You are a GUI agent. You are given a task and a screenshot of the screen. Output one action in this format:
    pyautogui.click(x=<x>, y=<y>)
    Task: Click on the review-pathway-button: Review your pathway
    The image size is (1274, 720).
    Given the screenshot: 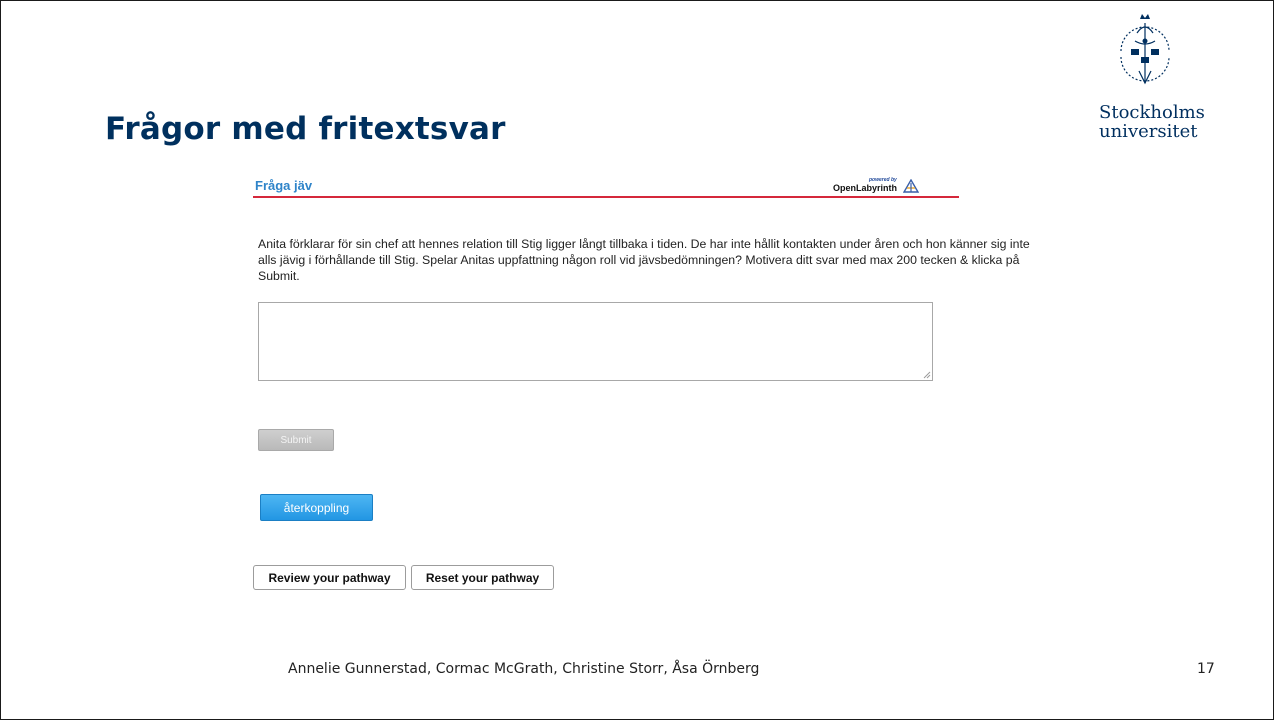 What is the action you would take?
    pyautogui.click(x=329, y=577)
    